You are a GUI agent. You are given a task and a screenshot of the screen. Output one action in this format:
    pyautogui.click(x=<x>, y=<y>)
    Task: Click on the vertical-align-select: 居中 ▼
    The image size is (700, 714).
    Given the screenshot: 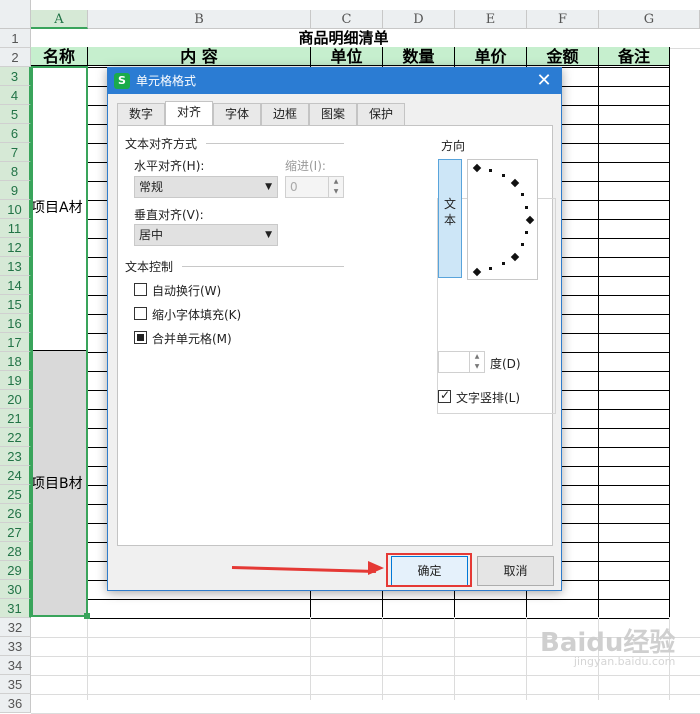 What is the action you would take?
    pyautogui.click(x=206, y=235)
    